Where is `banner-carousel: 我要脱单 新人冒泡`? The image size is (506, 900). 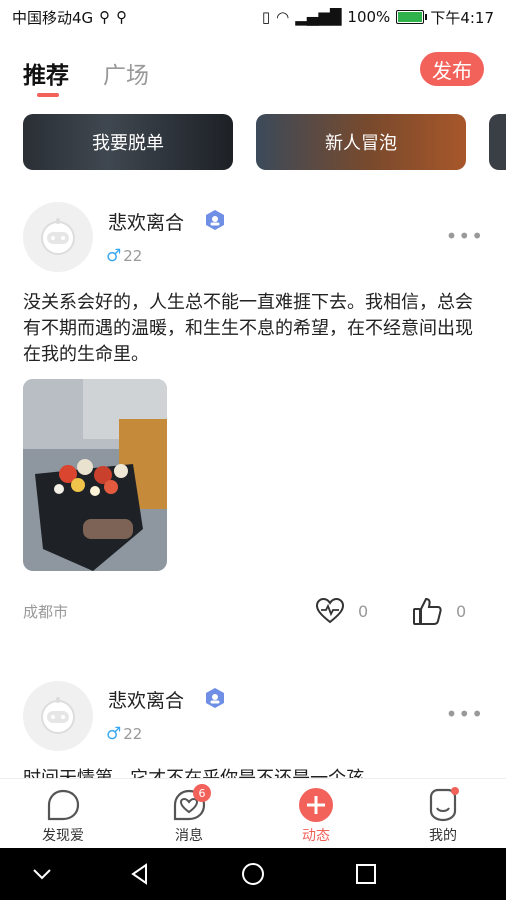
banner-carousel: 我要脱单 新人冒泡 is located at coordinates (253, 142).